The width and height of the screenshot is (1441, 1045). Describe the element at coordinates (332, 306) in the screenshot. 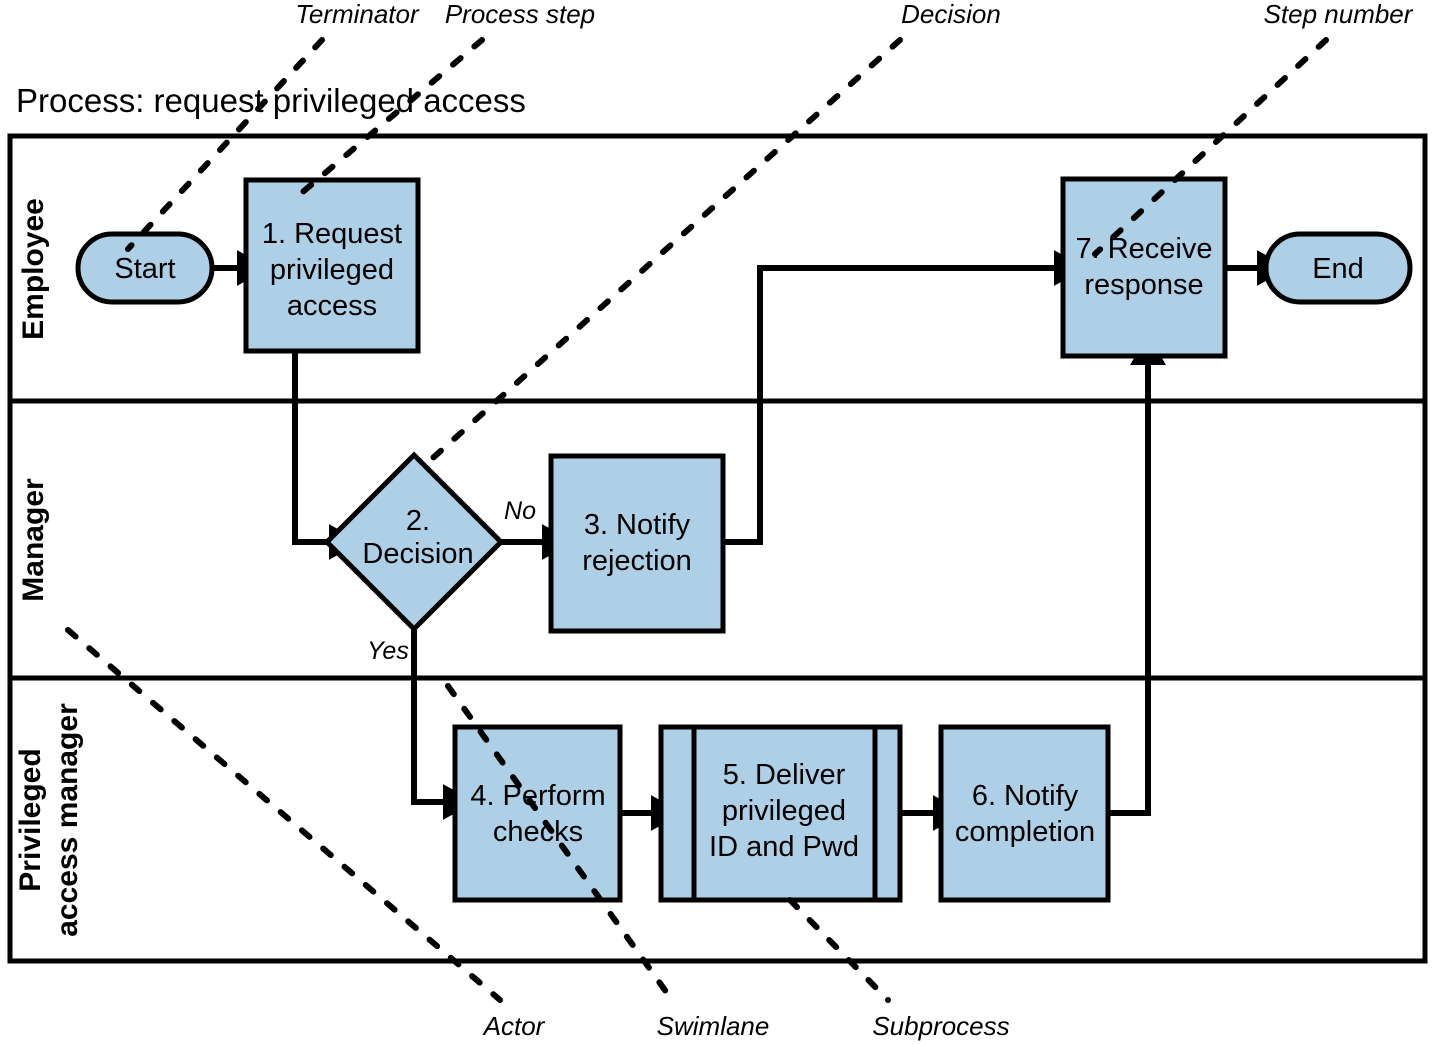

I see `step1-line3: access` at that location.